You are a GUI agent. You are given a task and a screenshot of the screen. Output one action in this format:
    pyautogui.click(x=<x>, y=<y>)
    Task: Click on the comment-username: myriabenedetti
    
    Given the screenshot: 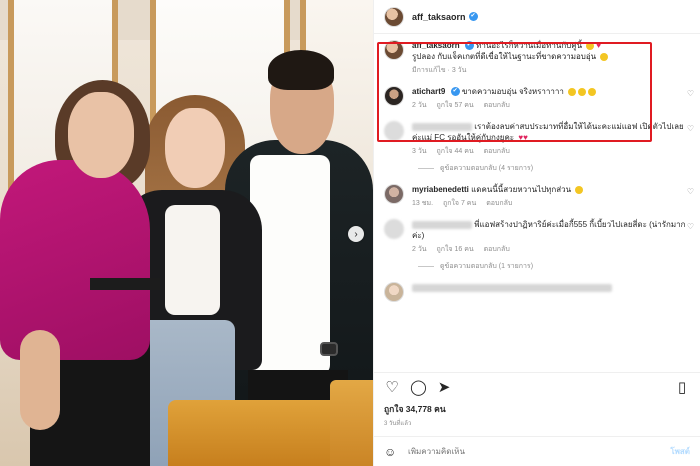 What is the action you would take?
    pyautogui.click(x=440, y=189)
    